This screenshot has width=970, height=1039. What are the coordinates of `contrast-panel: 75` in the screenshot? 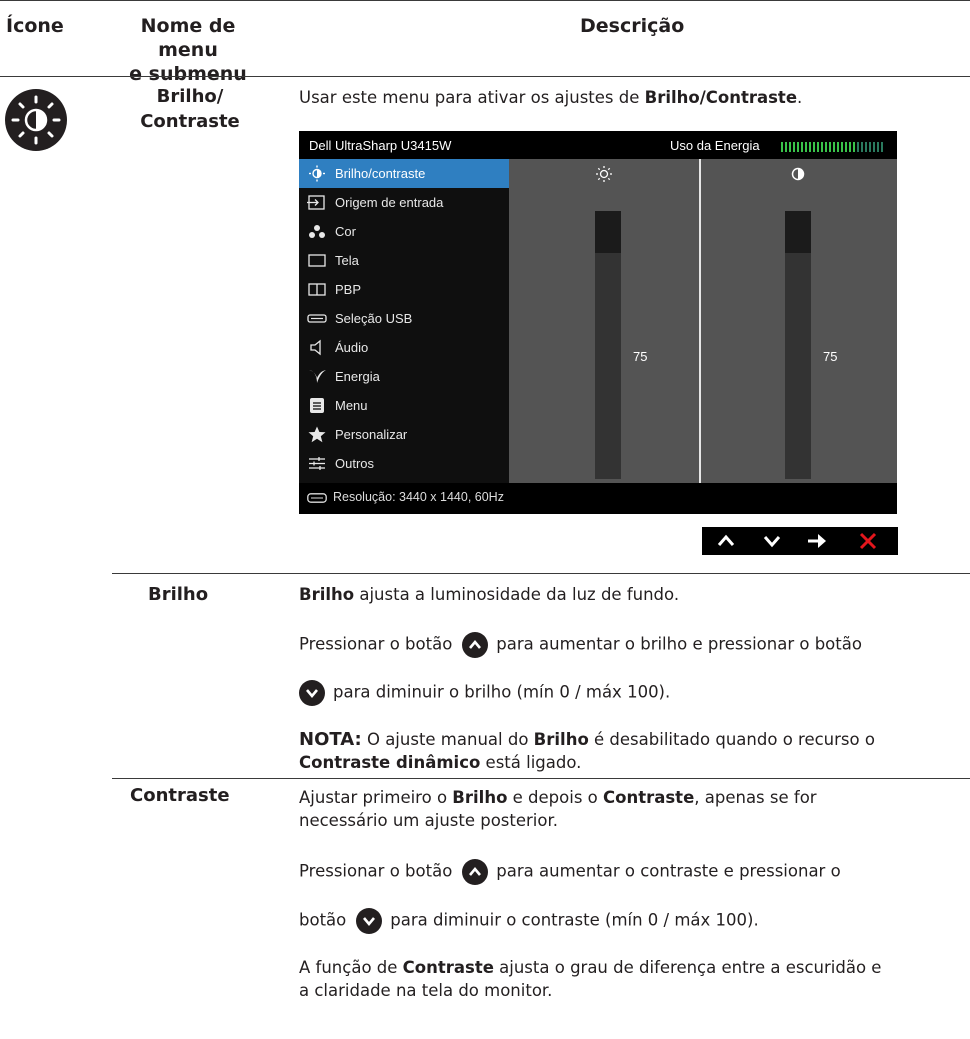 It's located at (799, 321).